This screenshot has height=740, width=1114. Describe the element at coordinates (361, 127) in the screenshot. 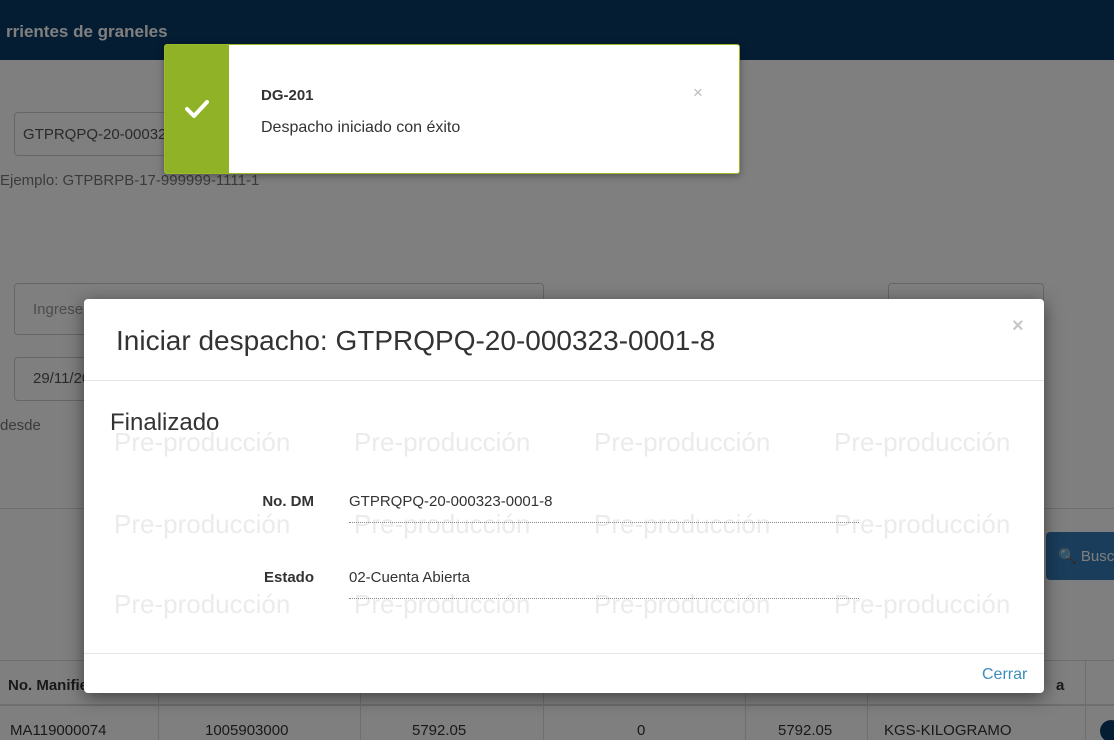

I see `toast-message: Despacho iniciado con éxito` at that location.